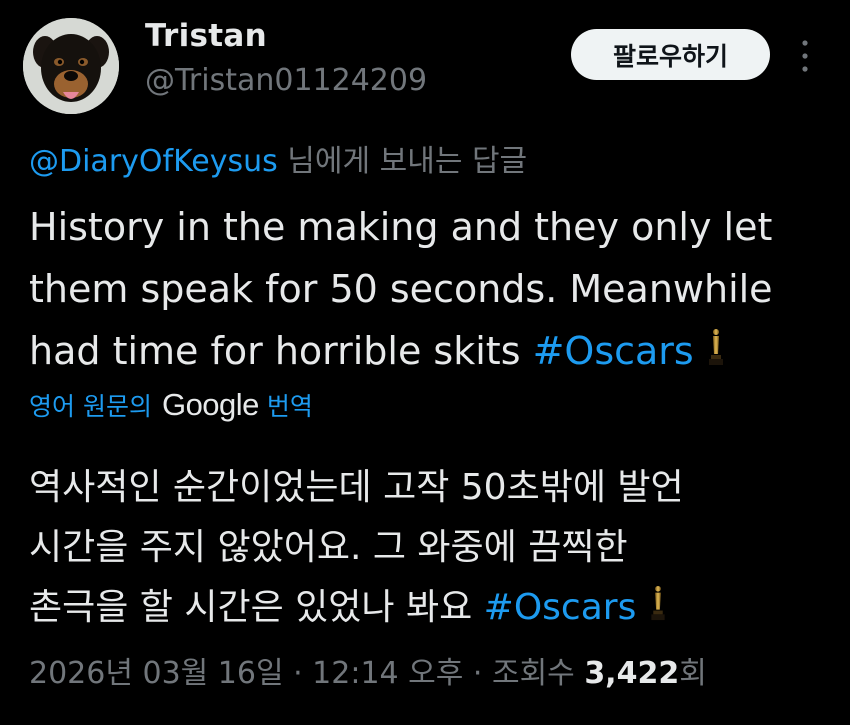  I want to click on user-display-name: Tristan, so click(206, 36).